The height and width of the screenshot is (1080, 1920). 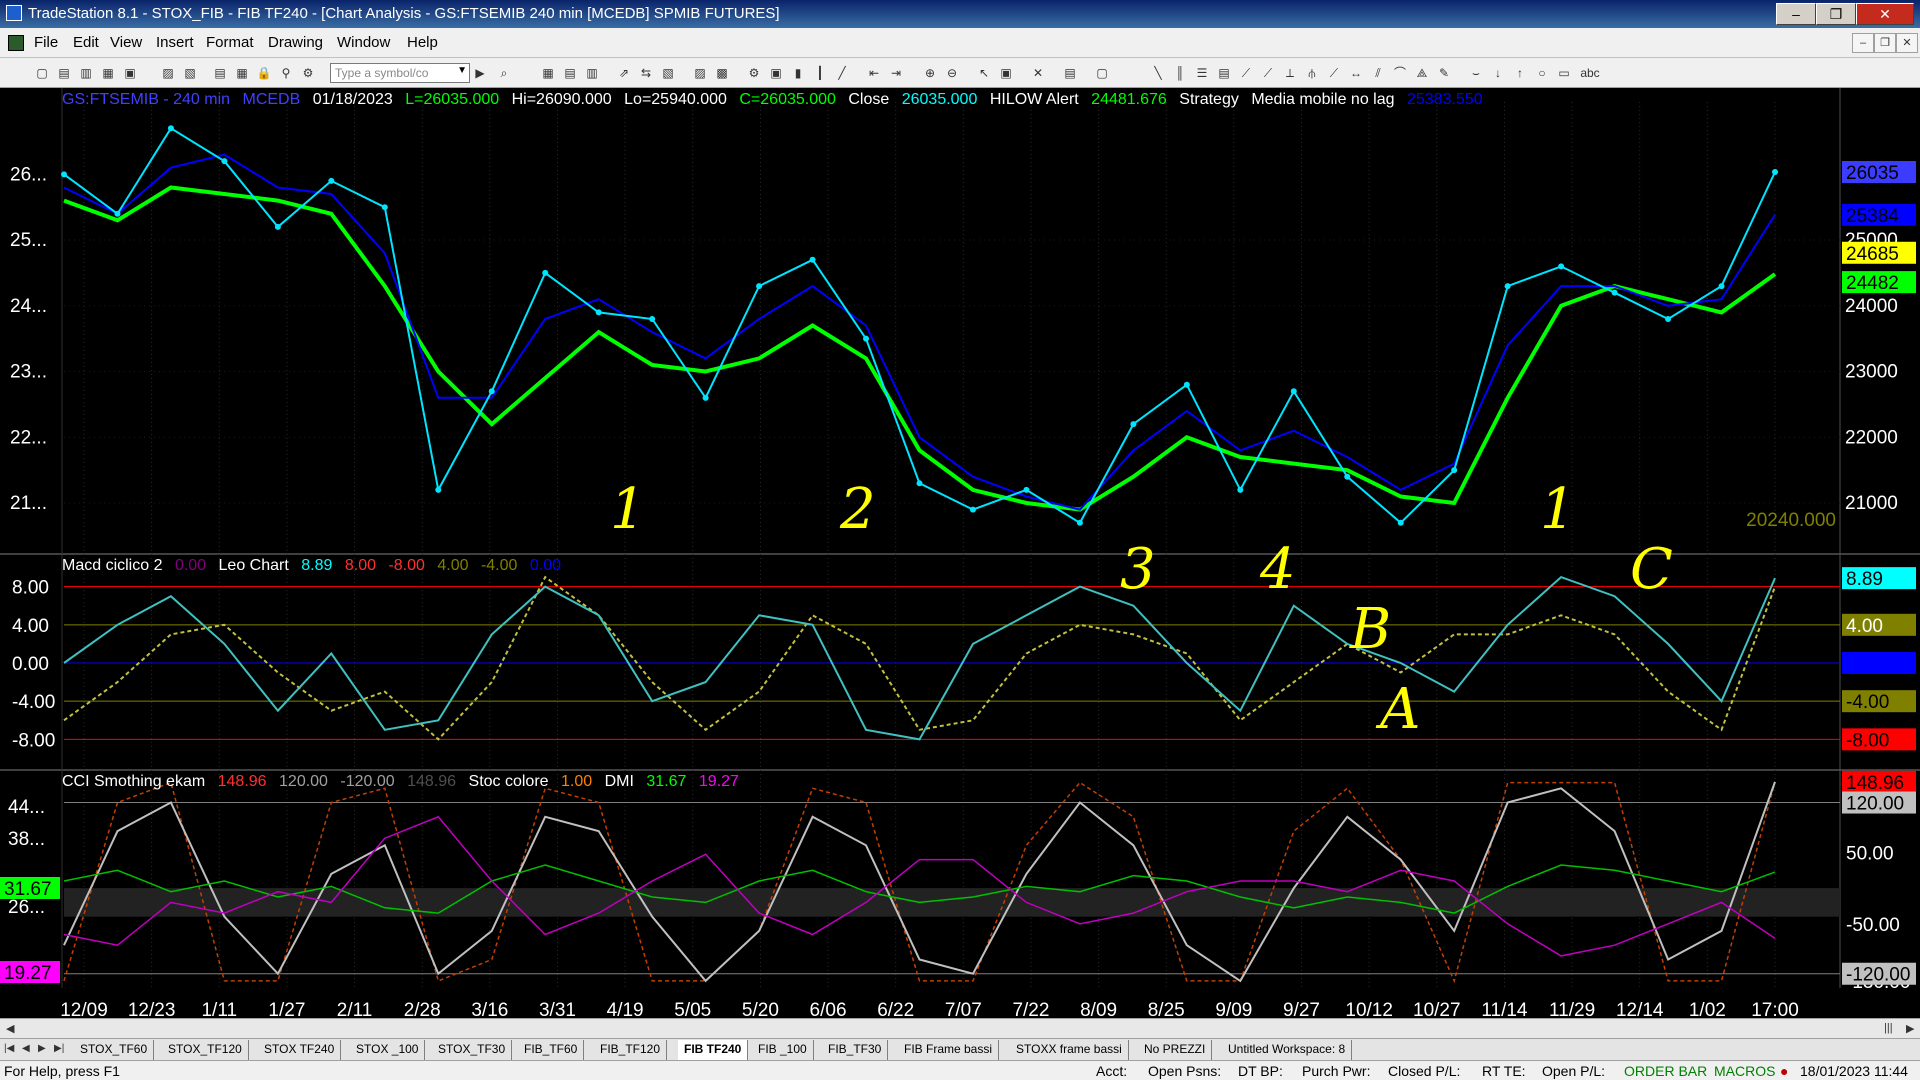 I want to click on text-icon: abc, so click(x=1590, y=73).